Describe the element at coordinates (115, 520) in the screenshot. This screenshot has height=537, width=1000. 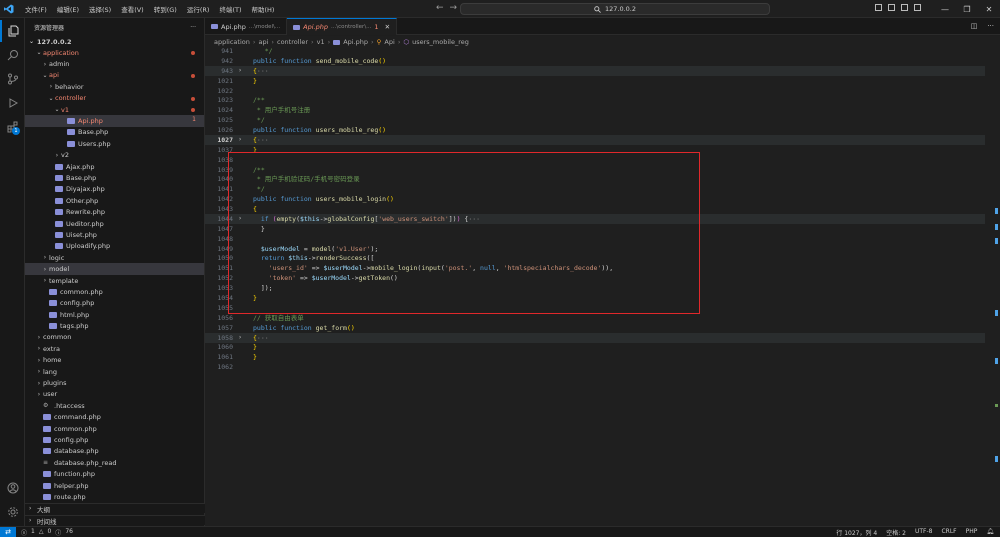
I see `timeline-section: › 时间线` at that location.